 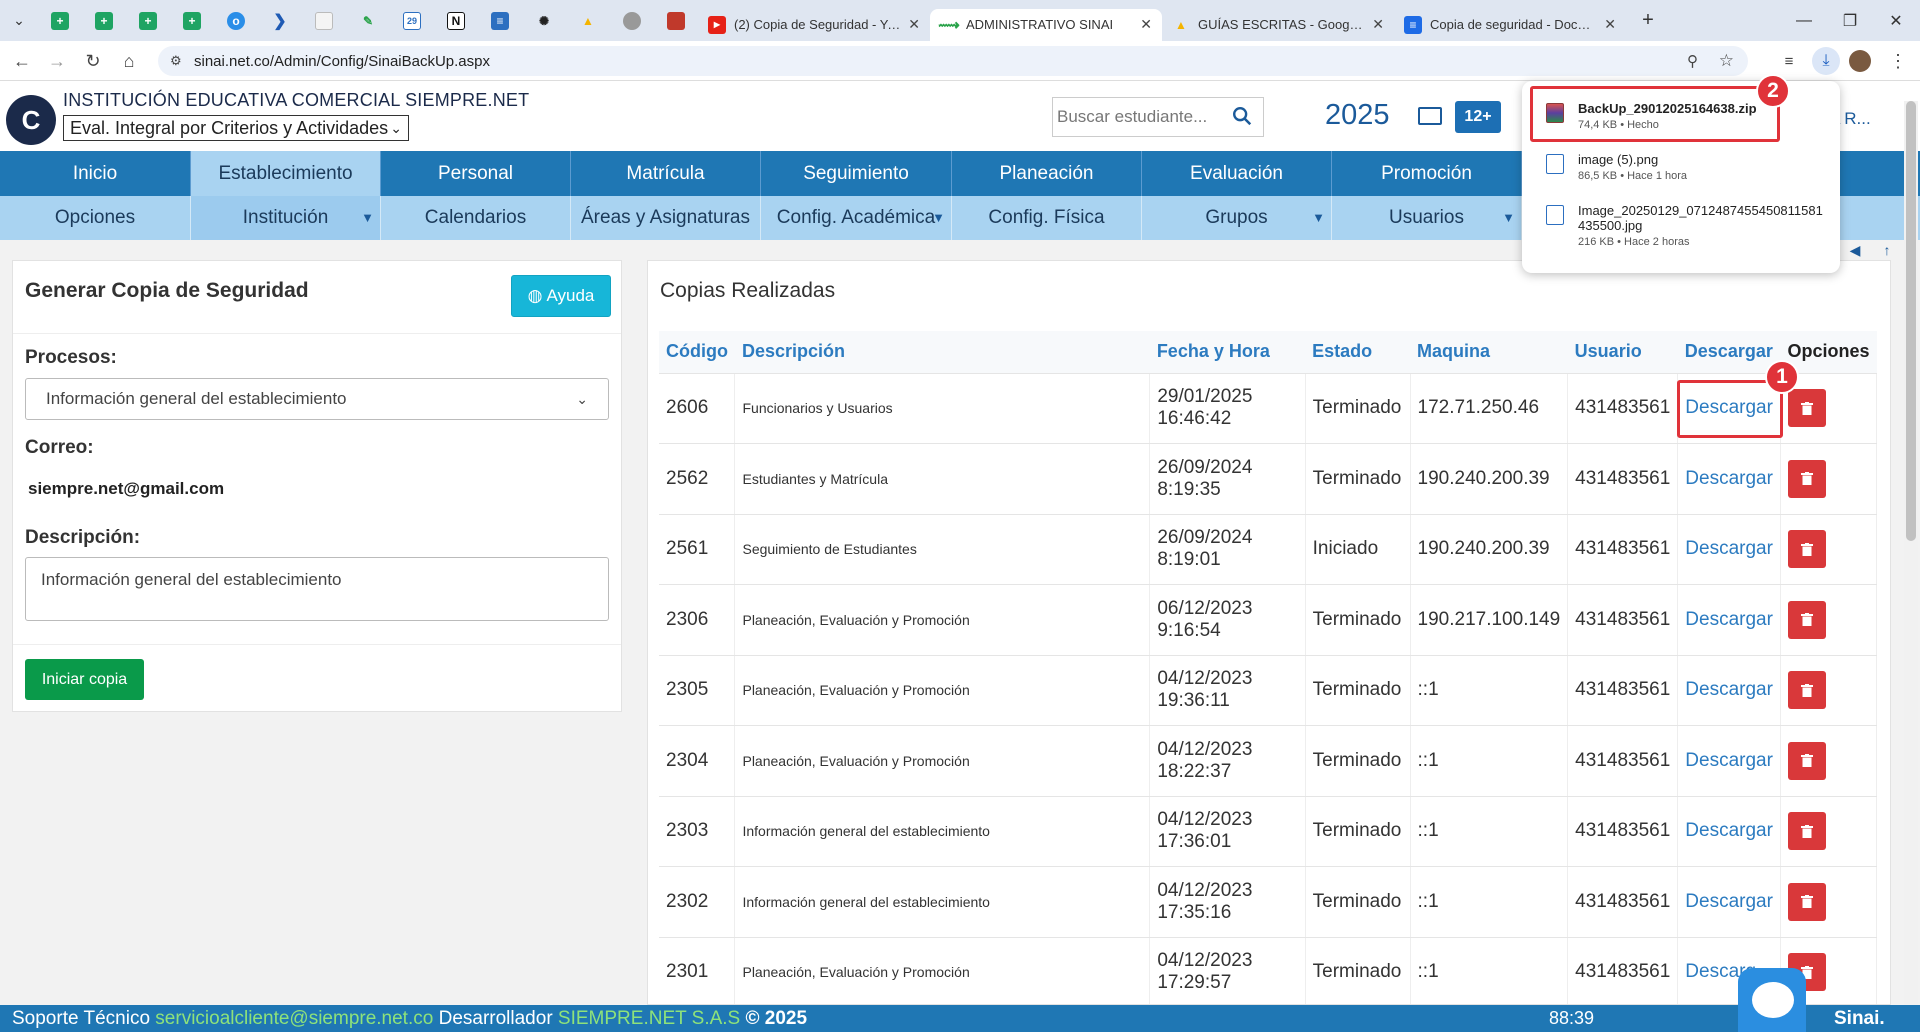 What do you see at coordinates (476, 218) in the screenshot?
I see `subnav-calendarios: Calendarios` at bounding box center [476, 218].